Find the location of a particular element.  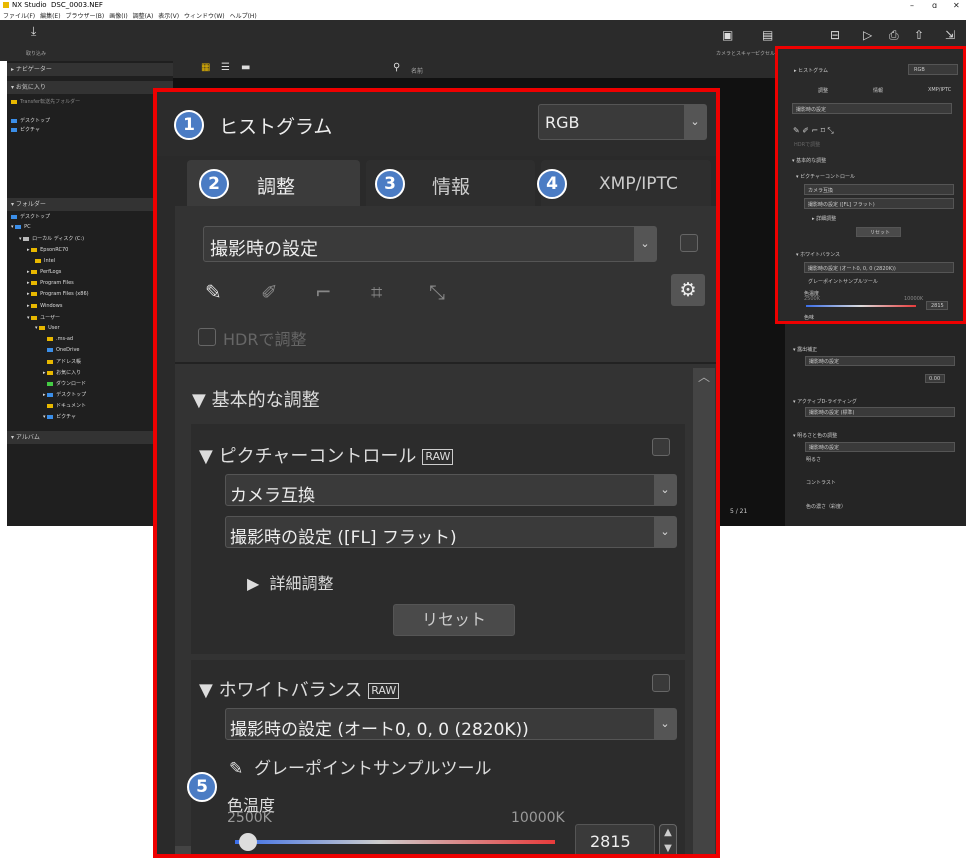

folder-item: ▸ Windows is located at coordinates (44, 306).